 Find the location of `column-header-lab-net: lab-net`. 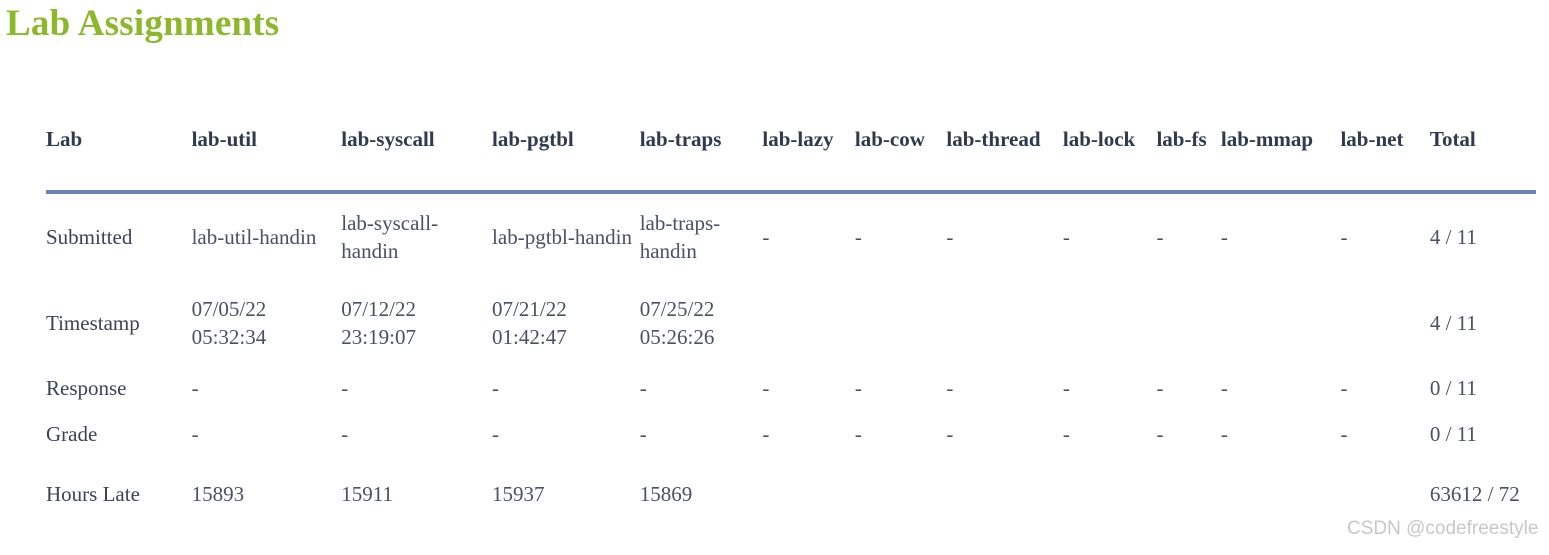

column-header-lab-net: lab-net is located at coordinates (1372, 138).